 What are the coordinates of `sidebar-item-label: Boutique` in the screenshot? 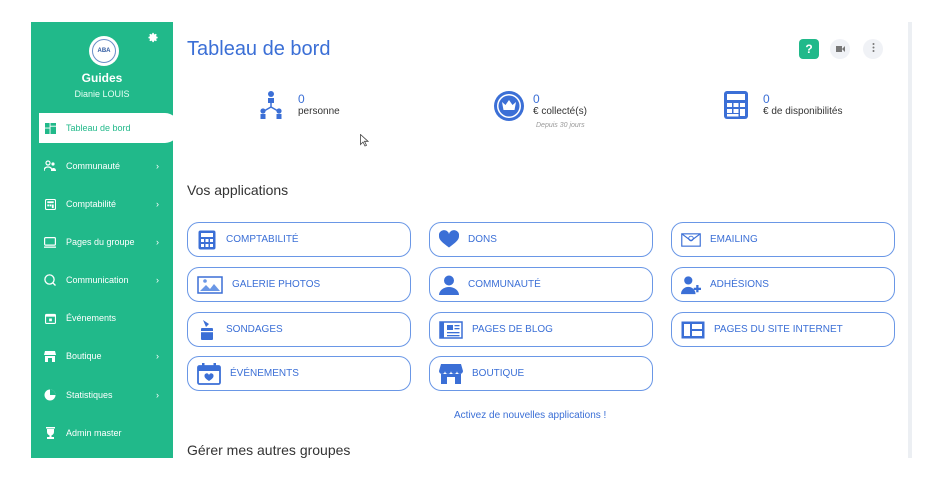 It's located at (84, 356).